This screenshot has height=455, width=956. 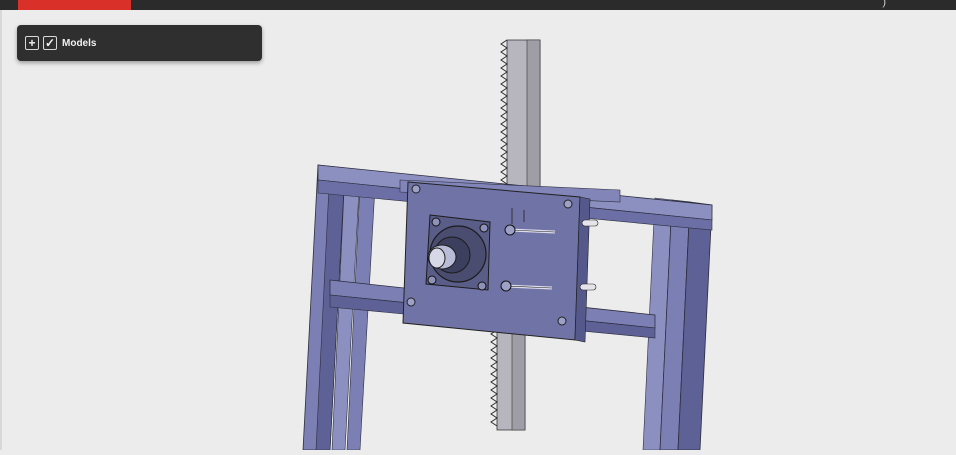 What do you see at coordinates (139, 43) in the screenshot?
I see `models-panel: + ✓ Models` at bounding box center [139, 43].